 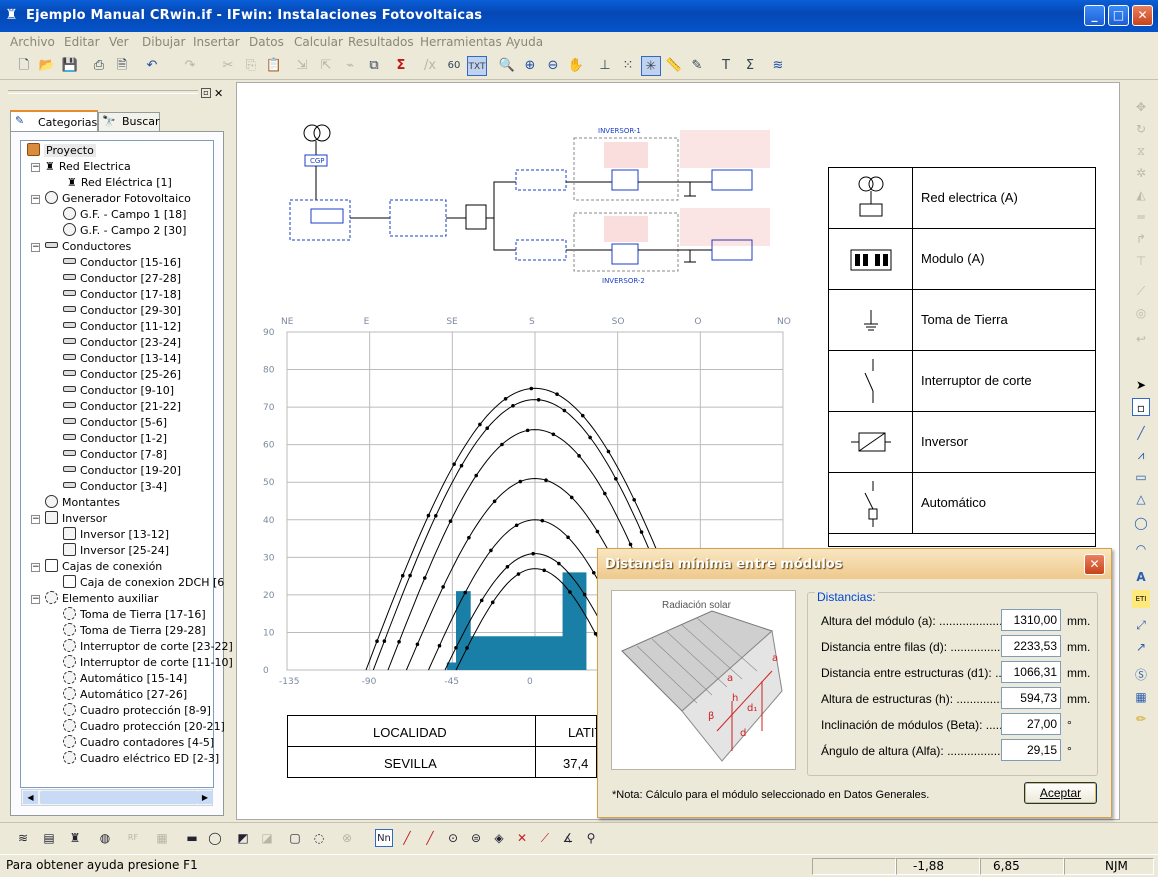 I want to click on inverter-tool-icon: ◩, so click(x=243, y=838).